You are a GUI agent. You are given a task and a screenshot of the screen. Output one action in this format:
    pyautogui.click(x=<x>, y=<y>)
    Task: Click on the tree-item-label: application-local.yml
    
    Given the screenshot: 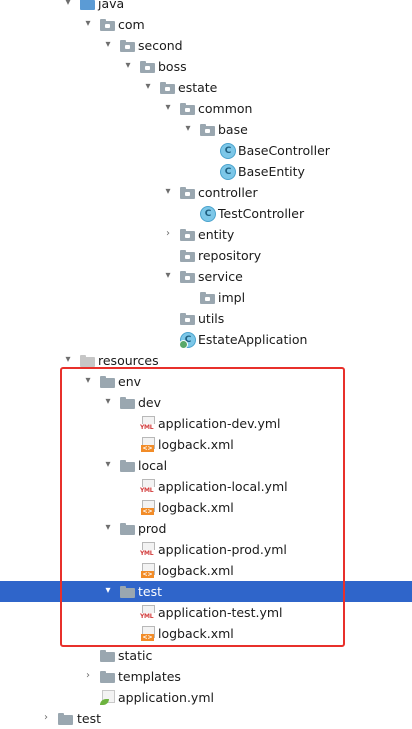 What is the action you would take?
    pyautogui.click(x=223, y=486)
    